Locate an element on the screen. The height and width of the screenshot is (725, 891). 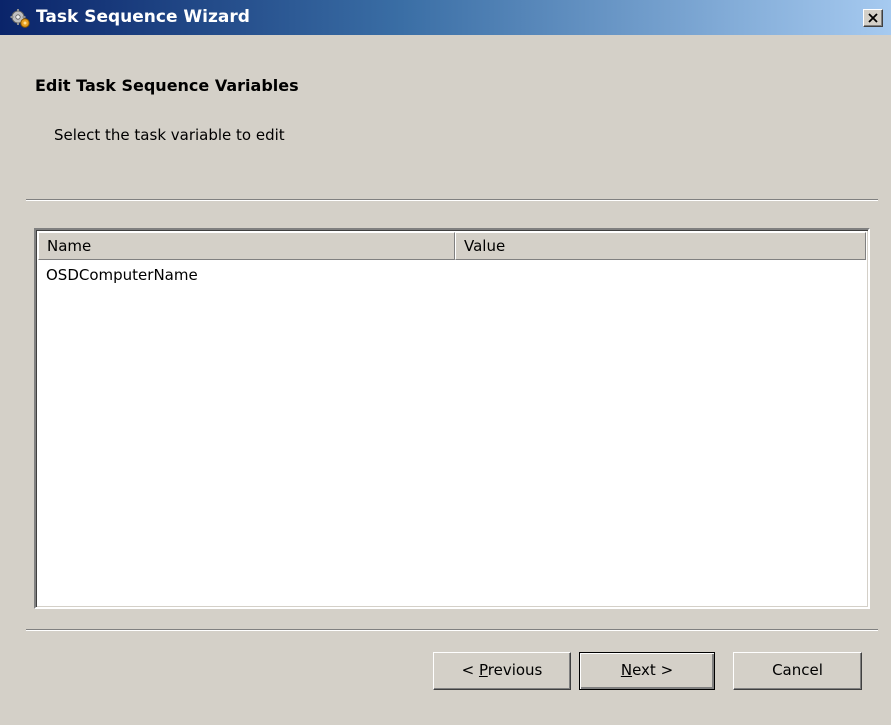
footer-divider is located at coordinates (452, 630).